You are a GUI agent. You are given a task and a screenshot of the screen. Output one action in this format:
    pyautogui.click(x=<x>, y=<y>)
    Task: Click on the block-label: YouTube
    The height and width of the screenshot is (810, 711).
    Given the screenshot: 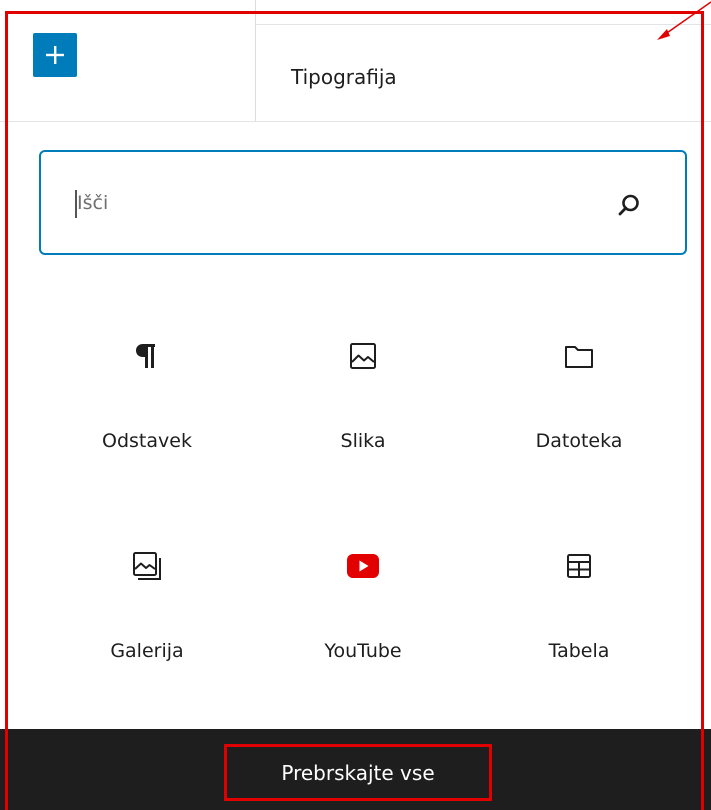 What is the action you would take?
    pyautogui.click(x=363, y=651)
    